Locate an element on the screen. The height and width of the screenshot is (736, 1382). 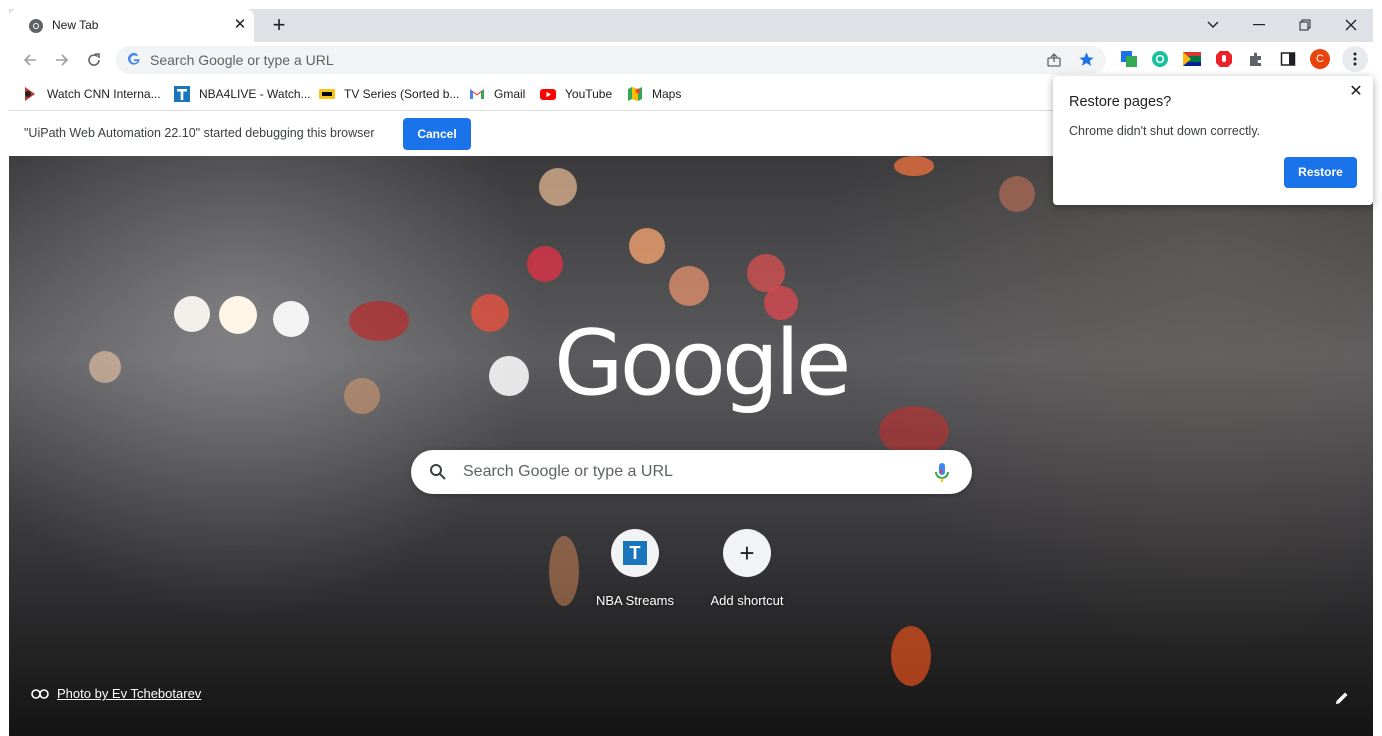
avatar: C is located at coordinates (1320, 59).